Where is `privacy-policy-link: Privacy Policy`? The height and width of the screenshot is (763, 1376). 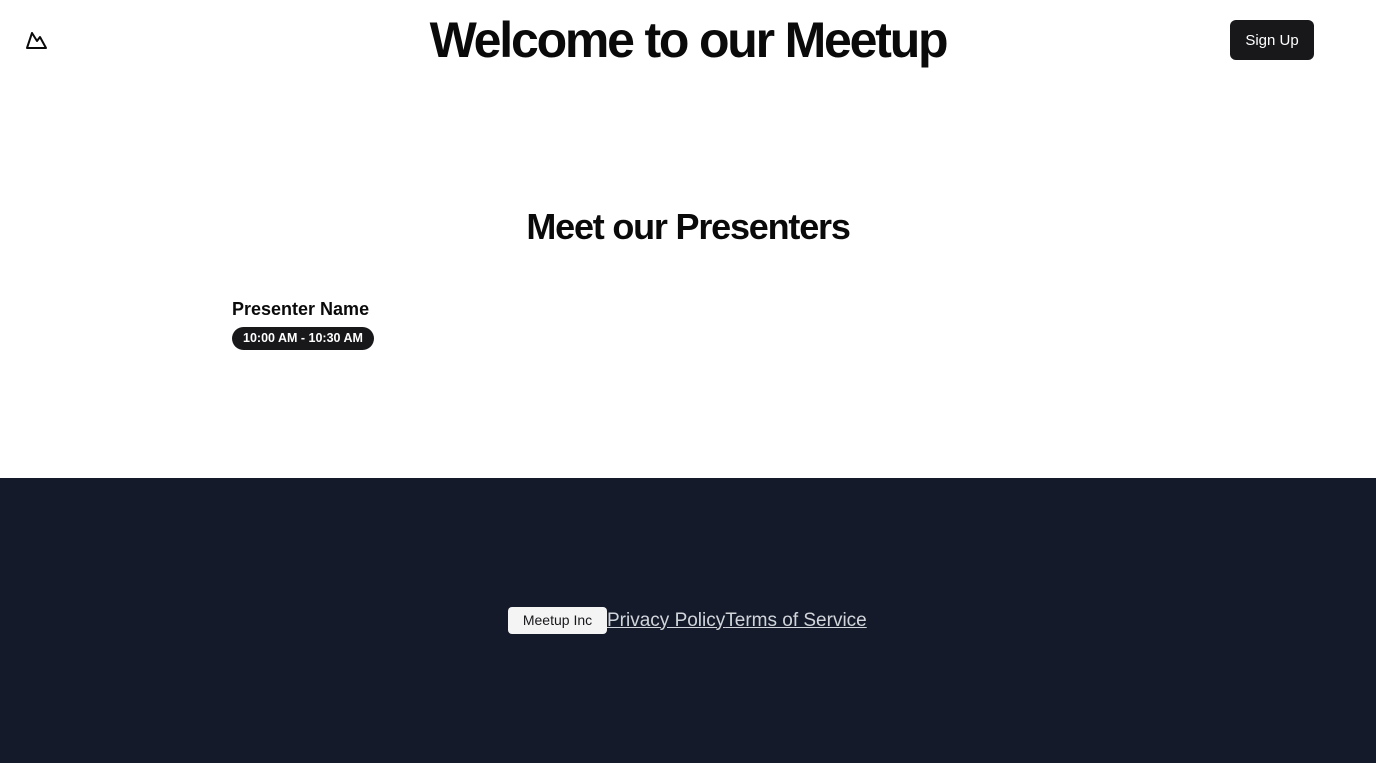 privacy-policy-link: Privacy Policy is located at coordinates (666, 621).